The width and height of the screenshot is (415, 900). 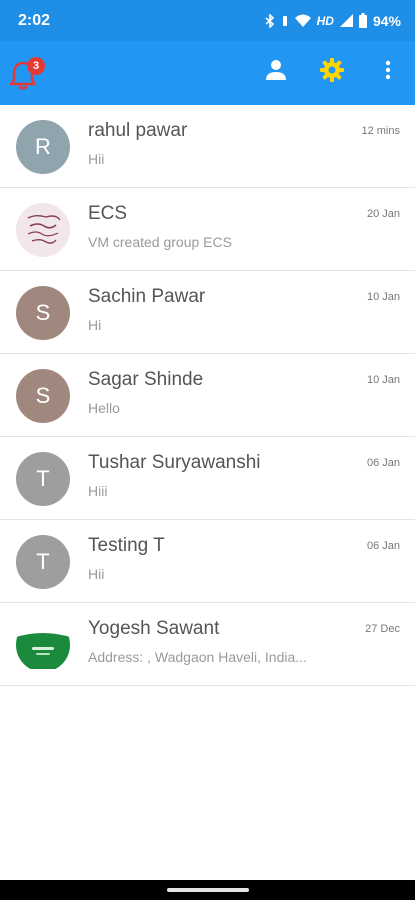 I want to click on app-bar-actions, so click(x=332, y=72).